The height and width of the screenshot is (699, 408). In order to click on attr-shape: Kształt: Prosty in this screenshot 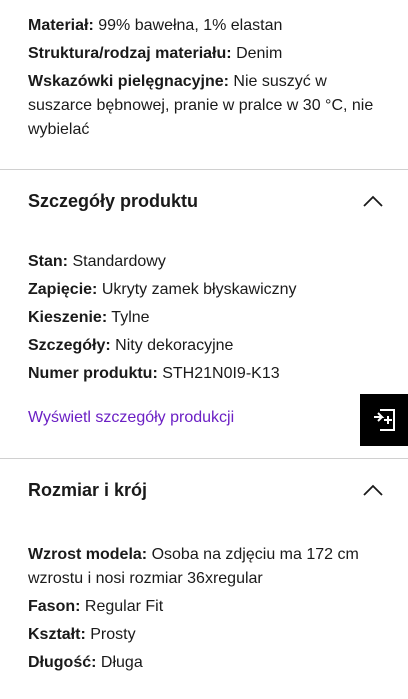, I will do `click(204, 635)`.